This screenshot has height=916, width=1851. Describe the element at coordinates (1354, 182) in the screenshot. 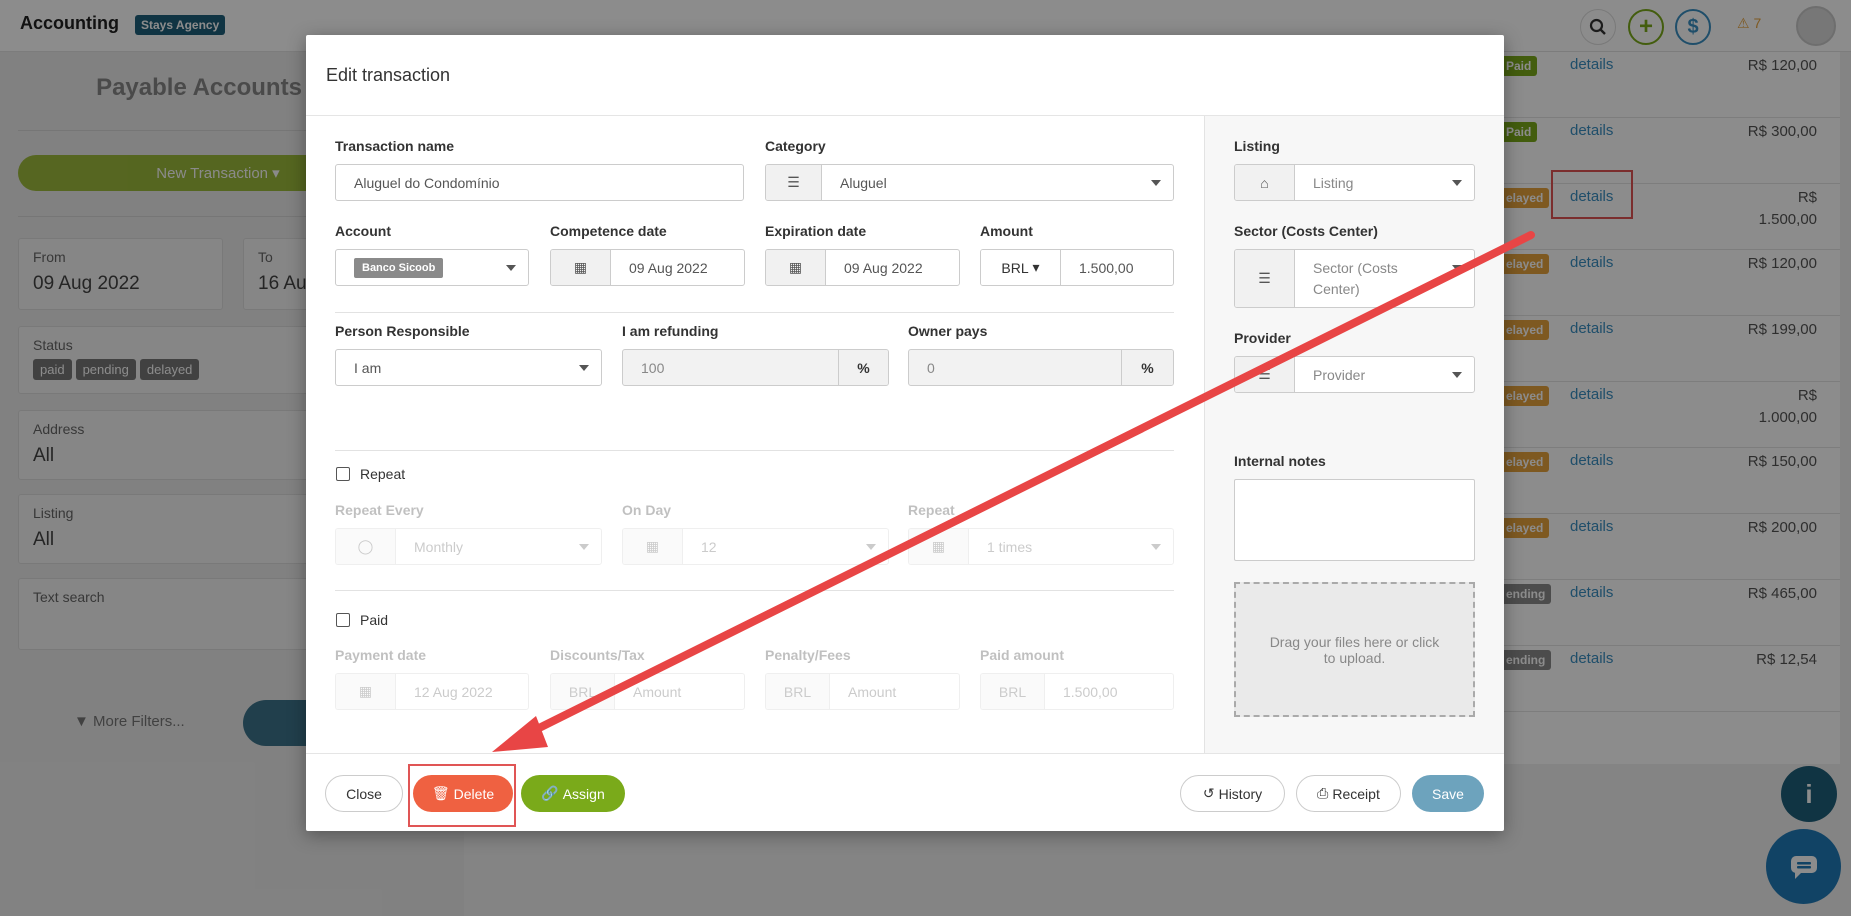

I see `listing-select: ⌂ Listing` at that location.